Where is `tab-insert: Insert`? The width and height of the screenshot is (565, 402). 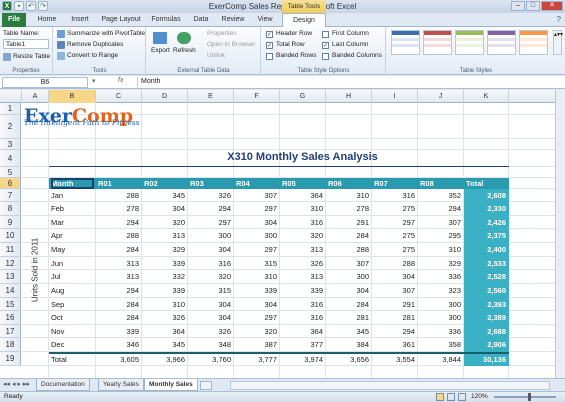
tab-insert: Insert is located at coordinates (80, 20).